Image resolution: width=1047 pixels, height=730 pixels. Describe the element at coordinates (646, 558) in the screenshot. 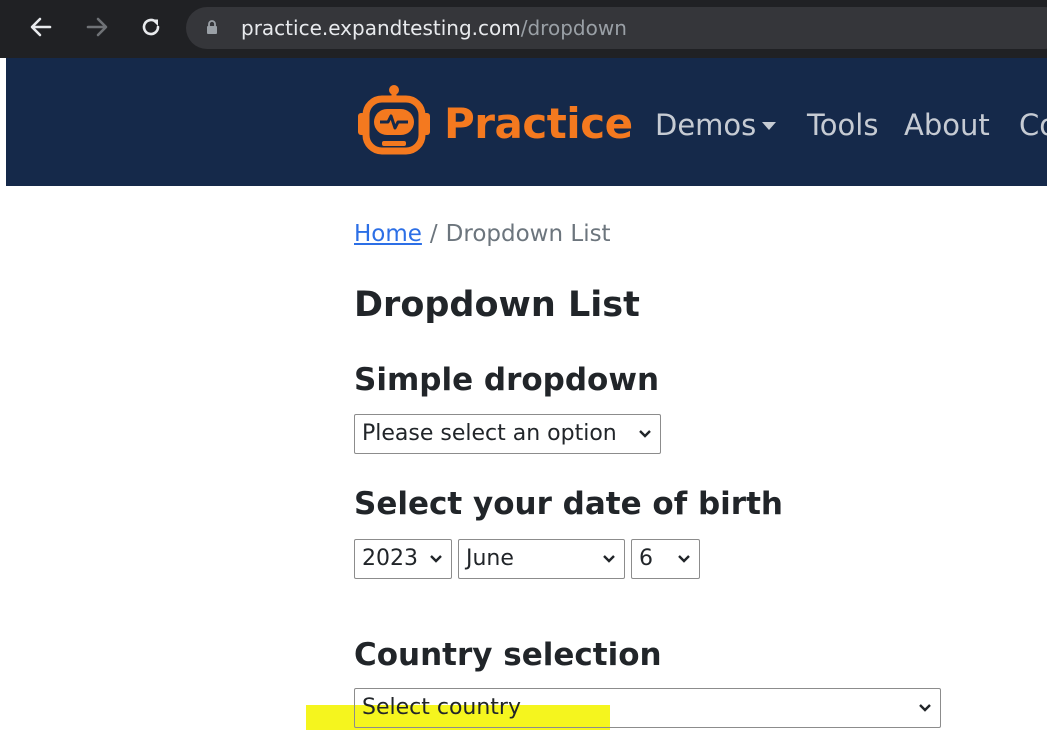

I see `day-value: 6` at that location.